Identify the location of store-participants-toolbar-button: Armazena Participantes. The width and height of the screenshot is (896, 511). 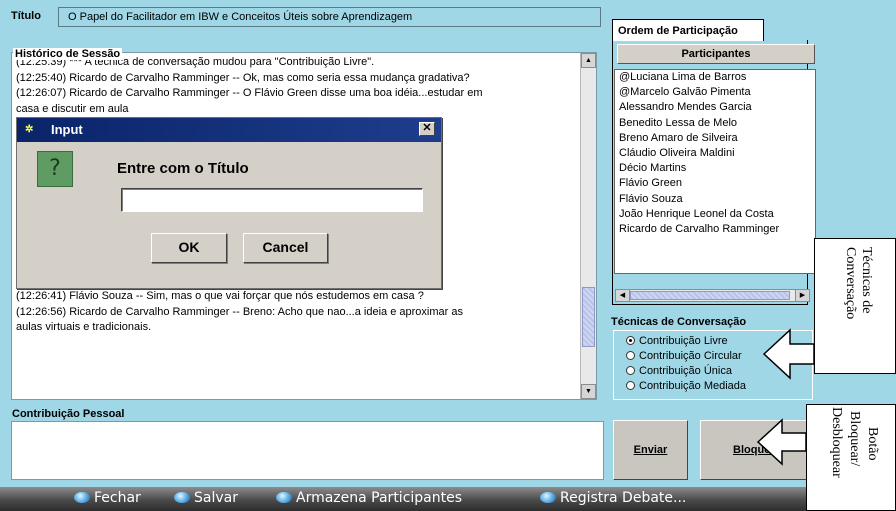
(369, 498).